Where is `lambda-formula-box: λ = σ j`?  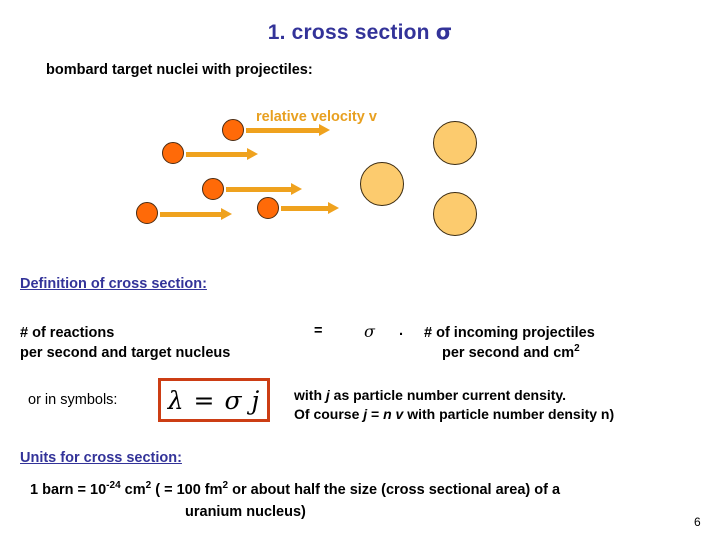 lambda-formula-box: λ = σ j is located at coordinates (214, 400).